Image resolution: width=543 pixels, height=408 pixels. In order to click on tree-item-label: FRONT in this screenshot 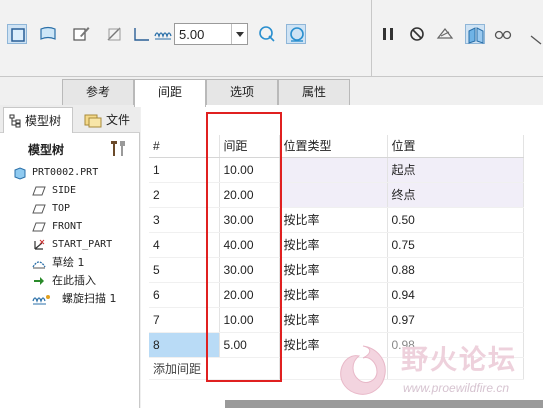, I will do `click(67, 226)`.